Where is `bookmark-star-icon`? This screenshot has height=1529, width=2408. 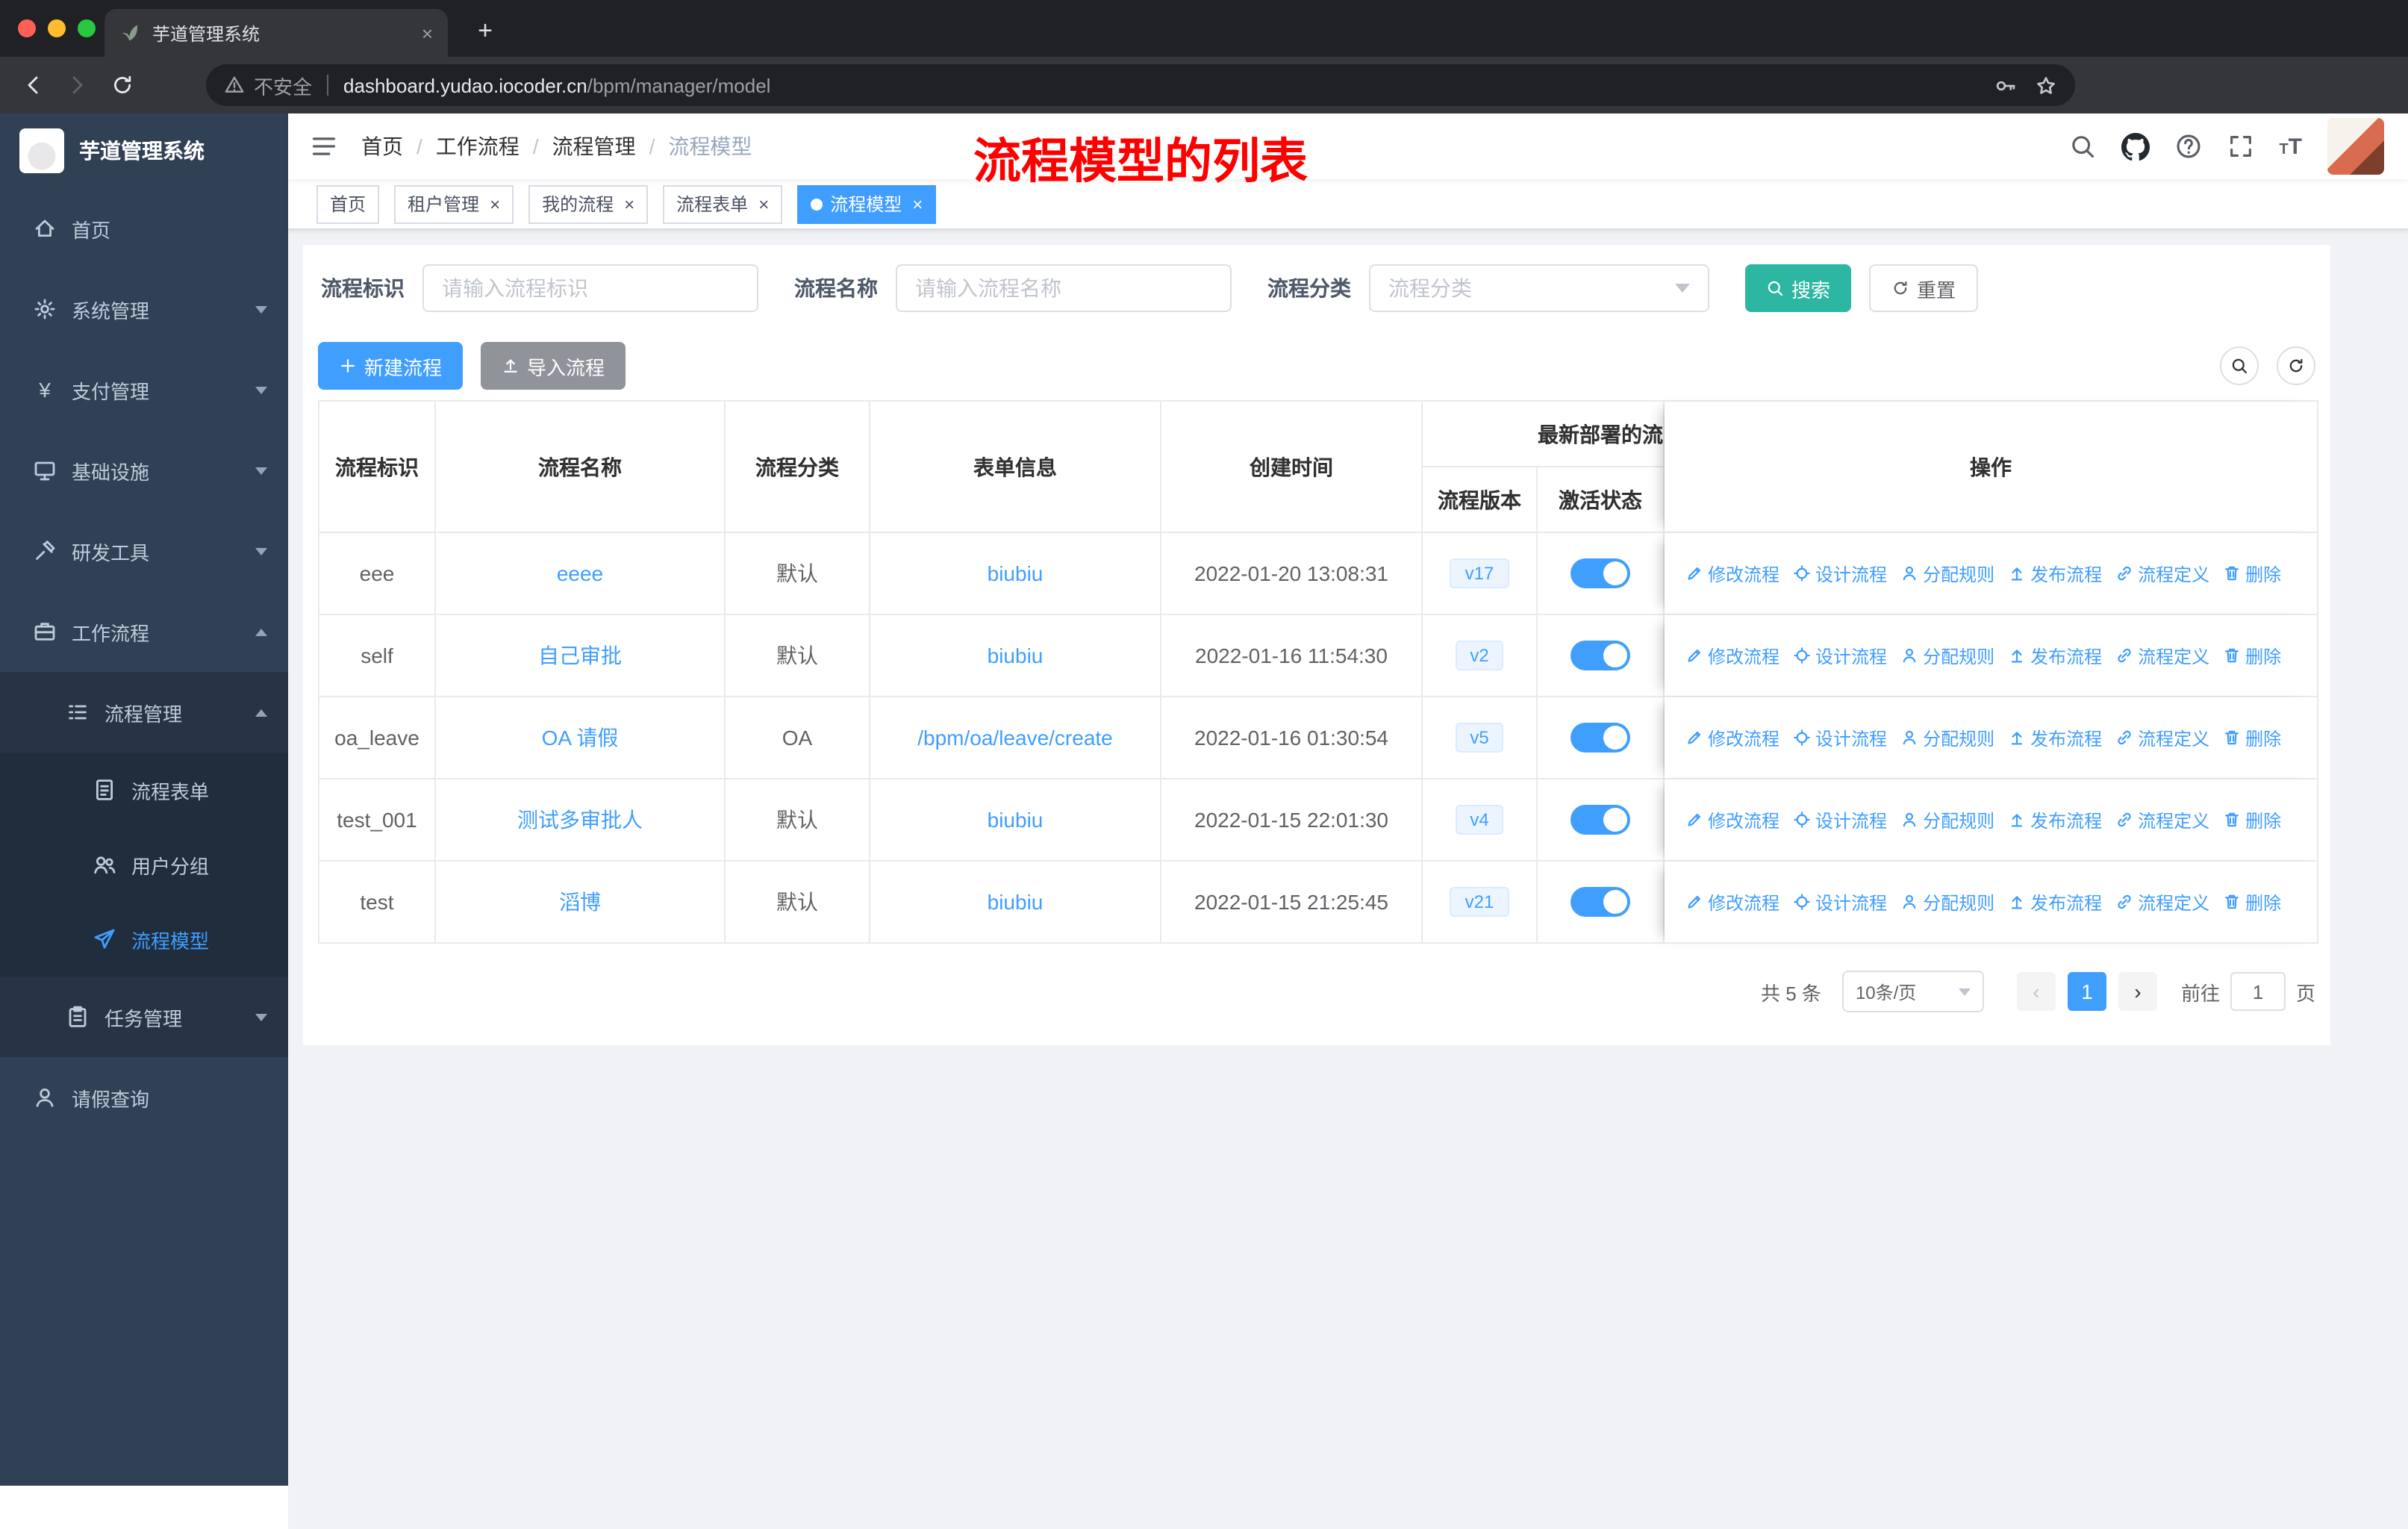
bookmark-star-icon is located at coordinates (2046, 85).